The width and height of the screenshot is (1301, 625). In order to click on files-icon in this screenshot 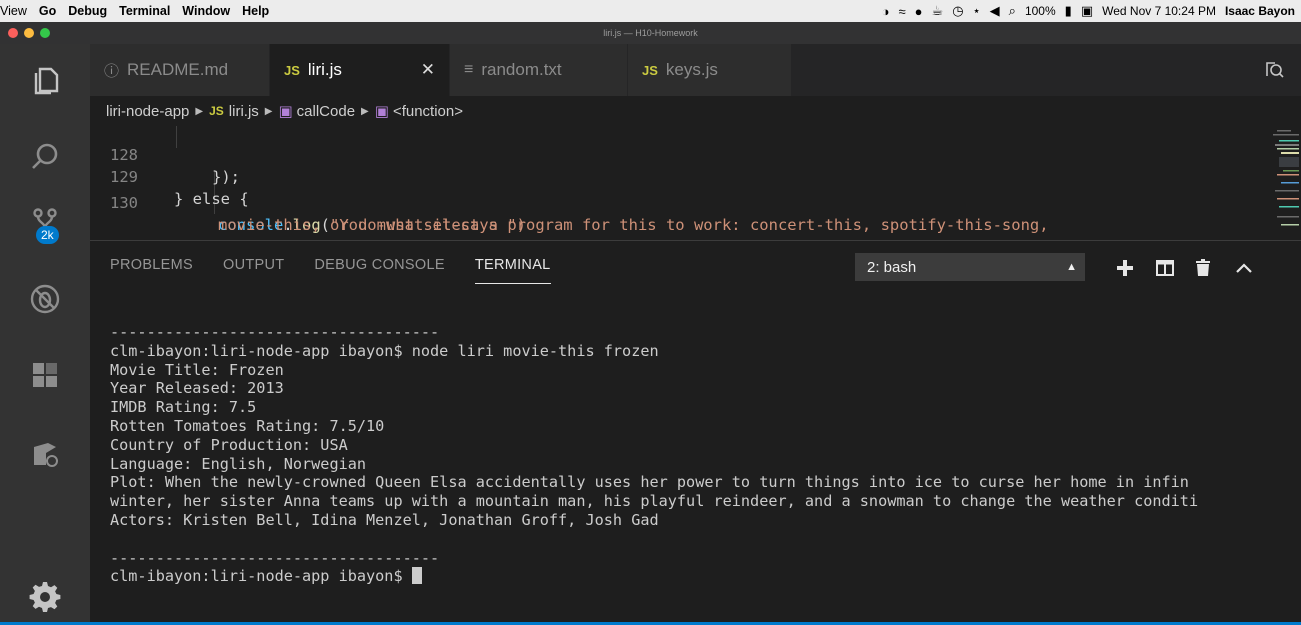, I will do `click(46, 81)`.